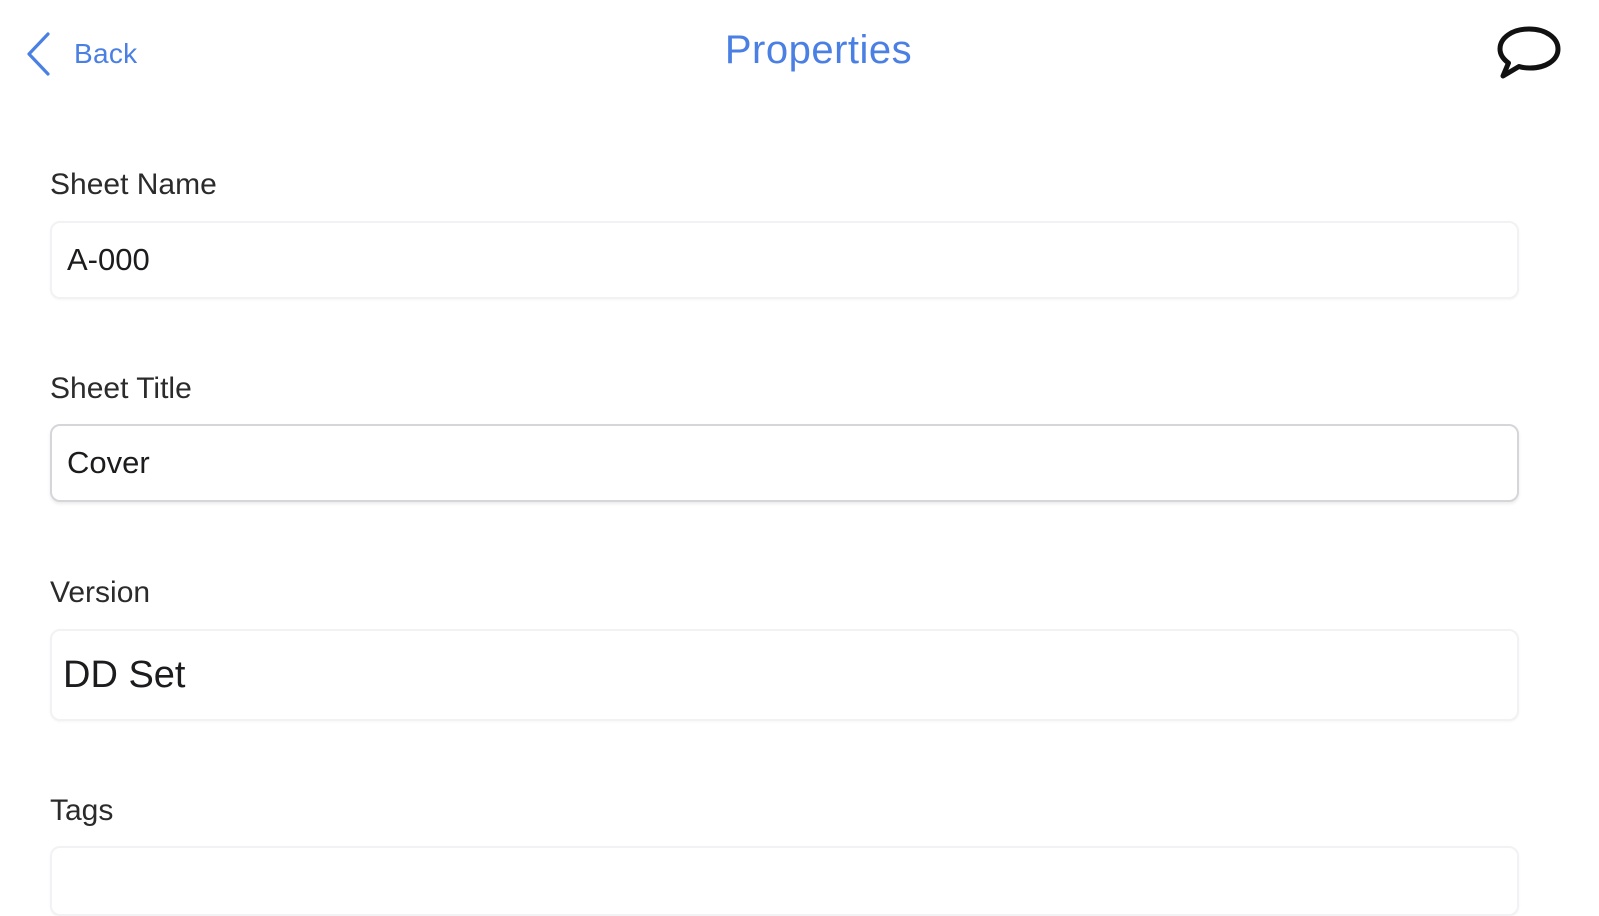  I want to click on back-label: Back, so click(106, 53).